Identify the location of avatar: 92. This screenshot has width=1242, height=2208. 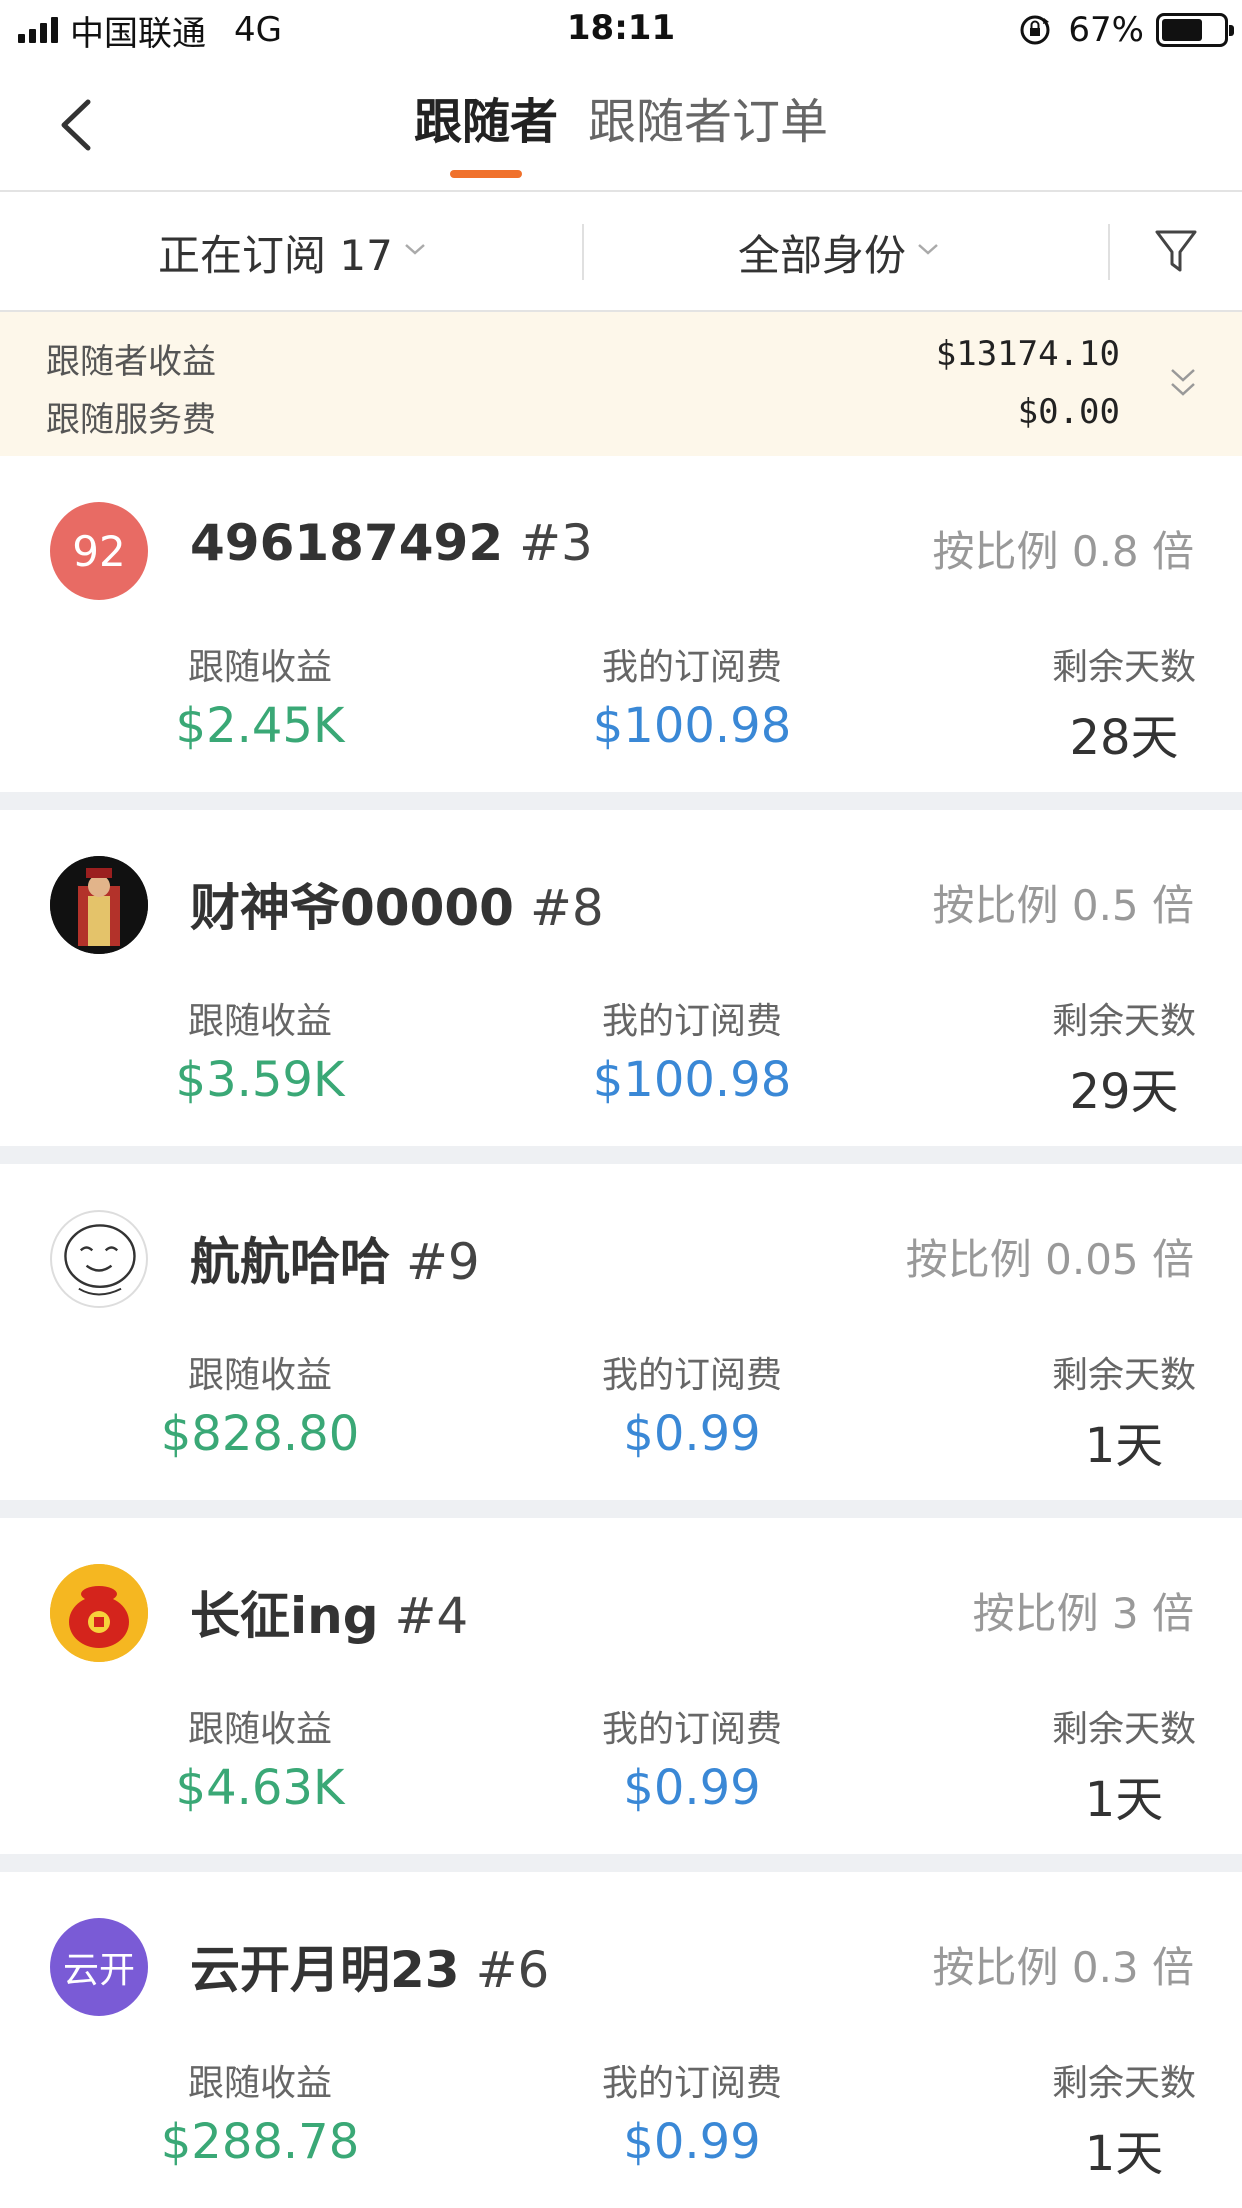
(99, 551).